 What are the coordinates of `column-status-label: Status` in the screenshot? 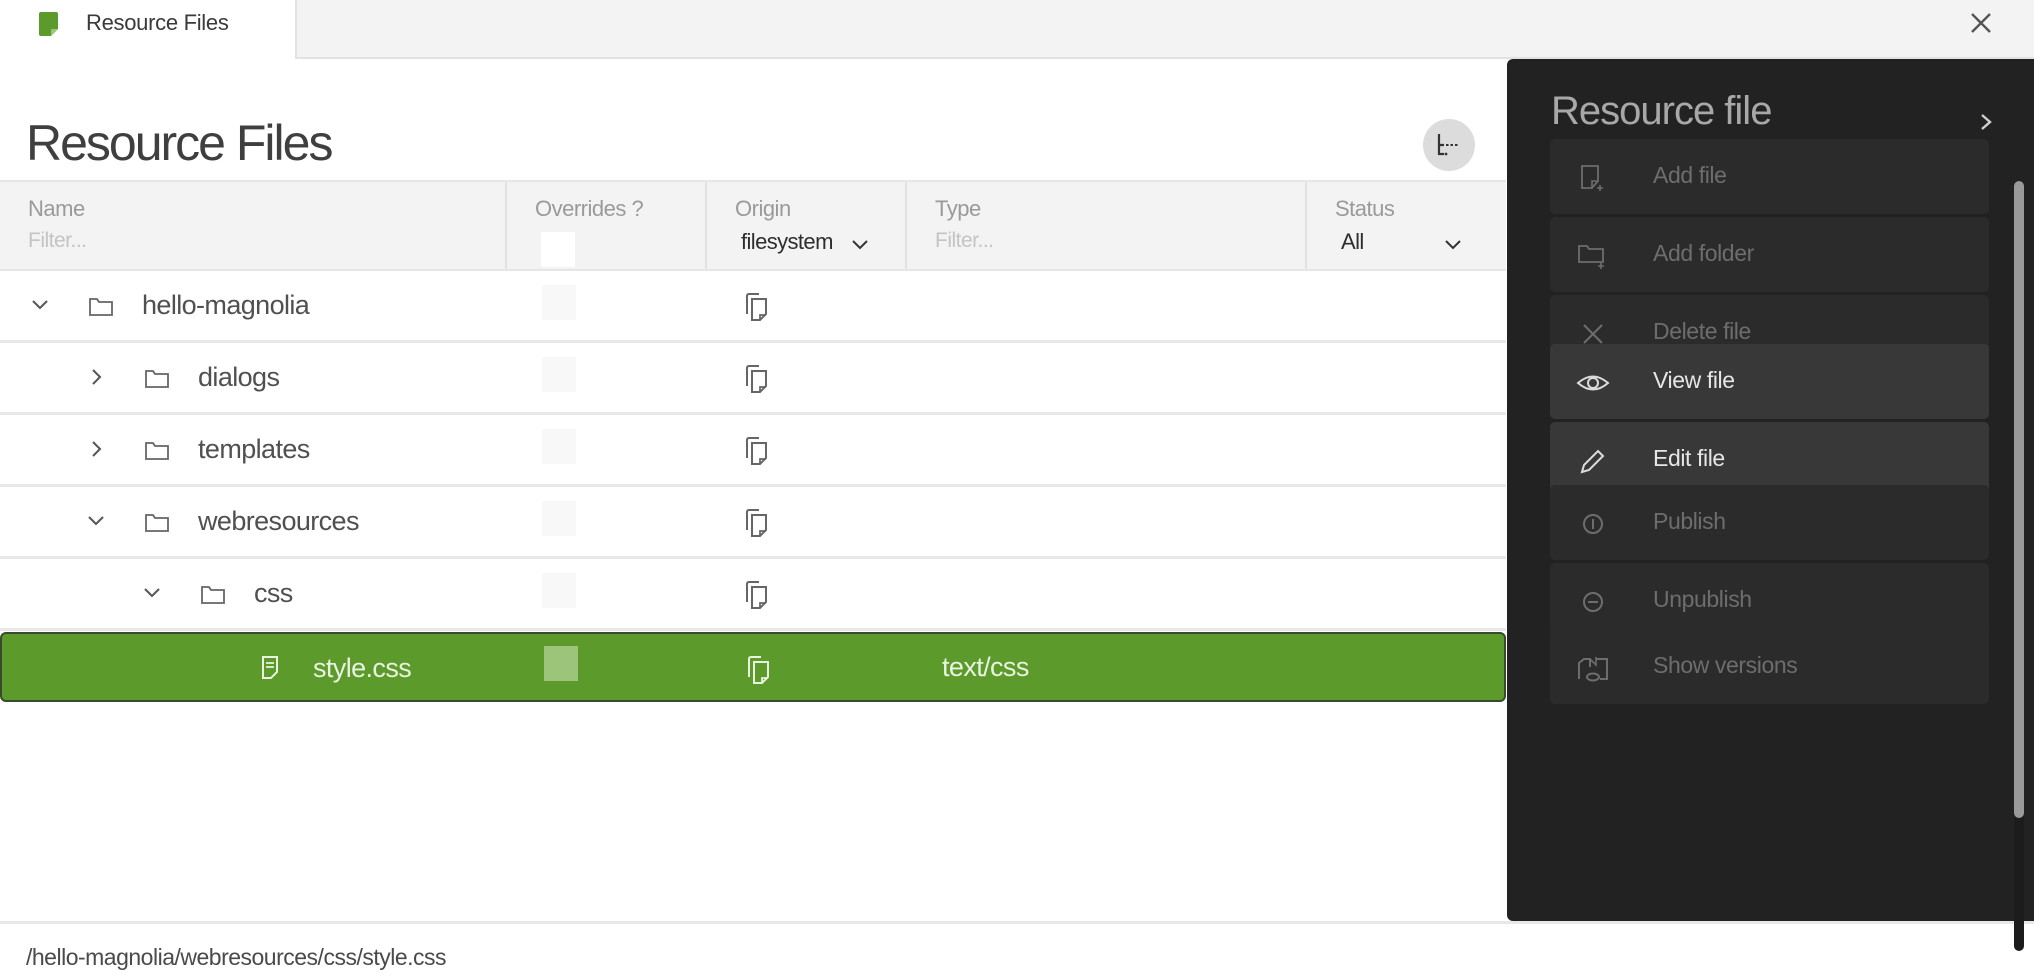 It's located at (1365, 208).